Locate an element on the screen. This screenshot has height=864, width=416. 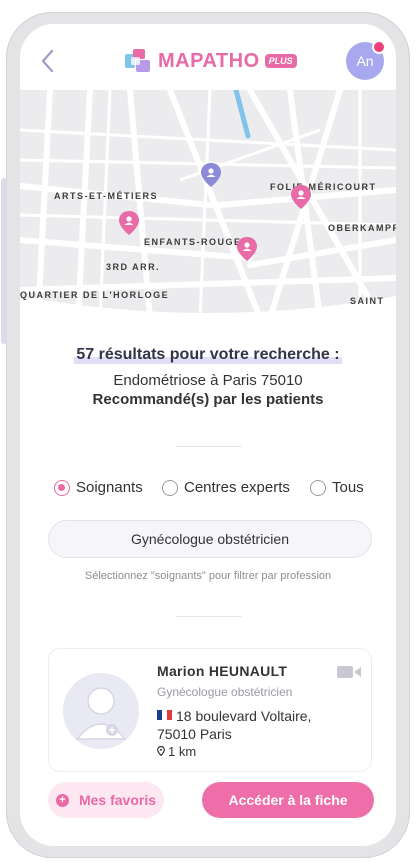
results-count-title: 57 résultats pour votre recherche : is located at coordinates (208, 355).